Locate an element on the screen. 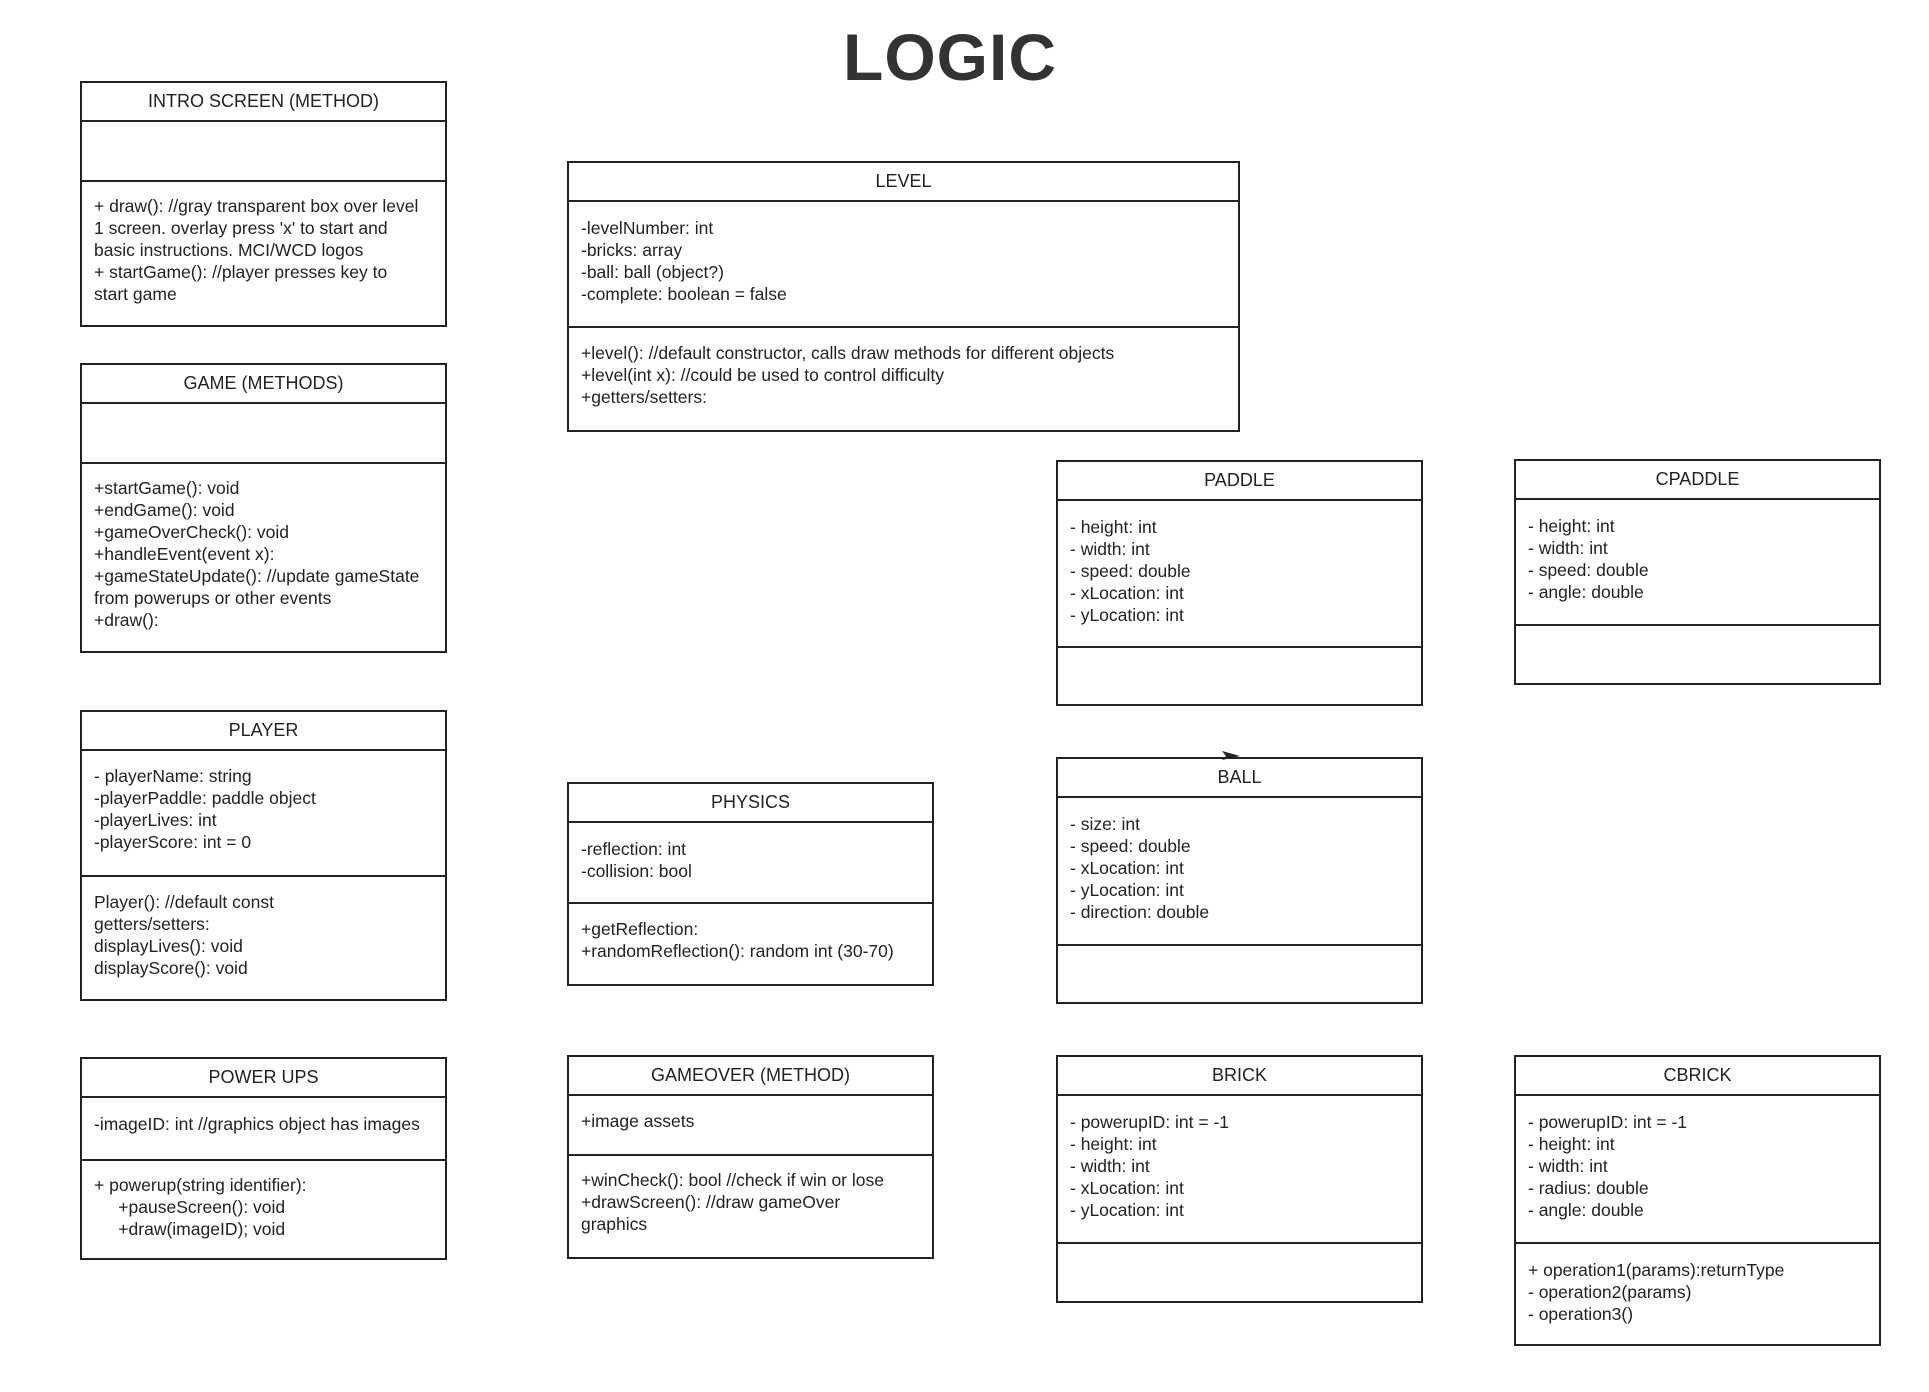 The height and width of the screenshot is (1392, 1929). class-method: +getReflection: is located at coordinates (640, 929).